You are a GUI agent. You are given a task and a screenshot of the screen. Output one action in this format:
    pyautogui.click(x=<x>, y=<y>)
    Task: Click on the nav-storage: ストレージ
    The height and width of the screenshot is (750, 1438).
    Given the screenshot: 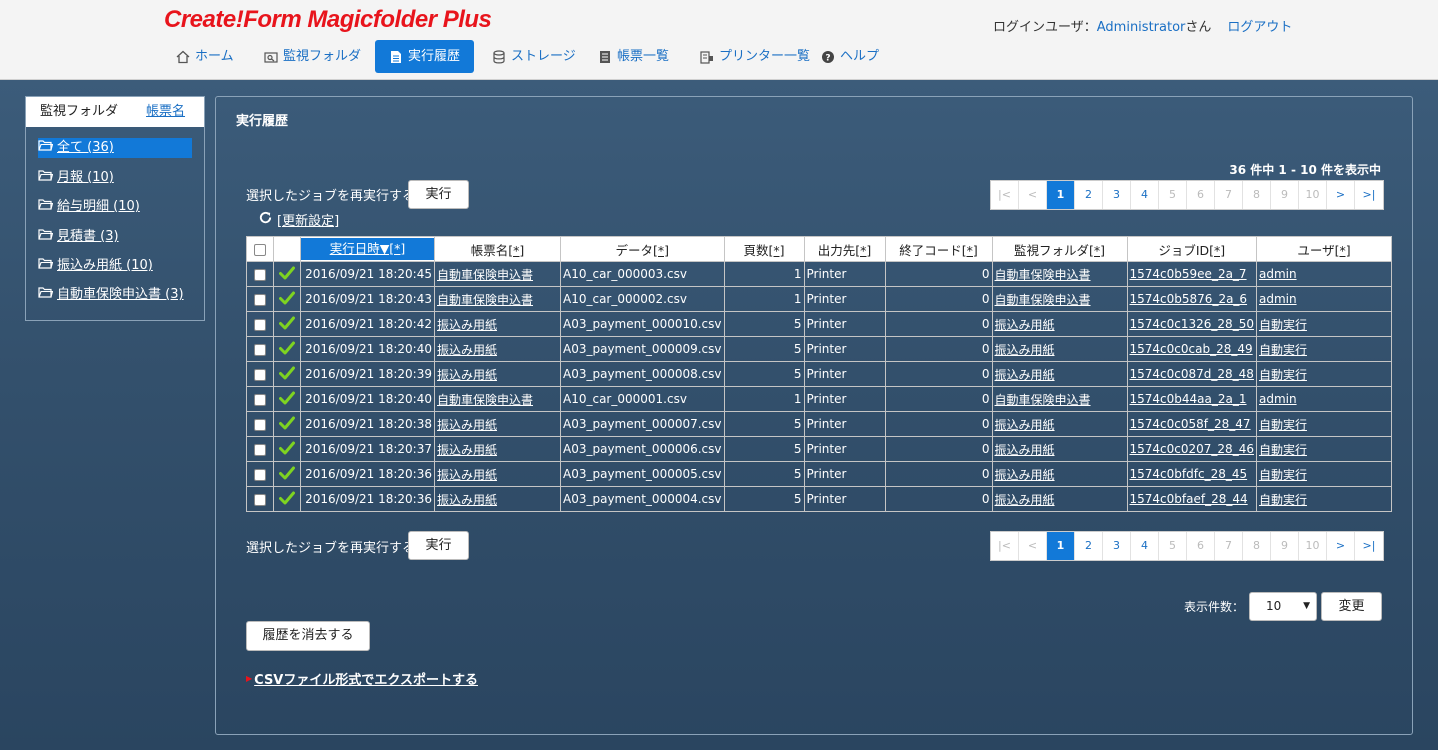 What is the action you would take?
    pyautogui.click(x=534, y=56)
    